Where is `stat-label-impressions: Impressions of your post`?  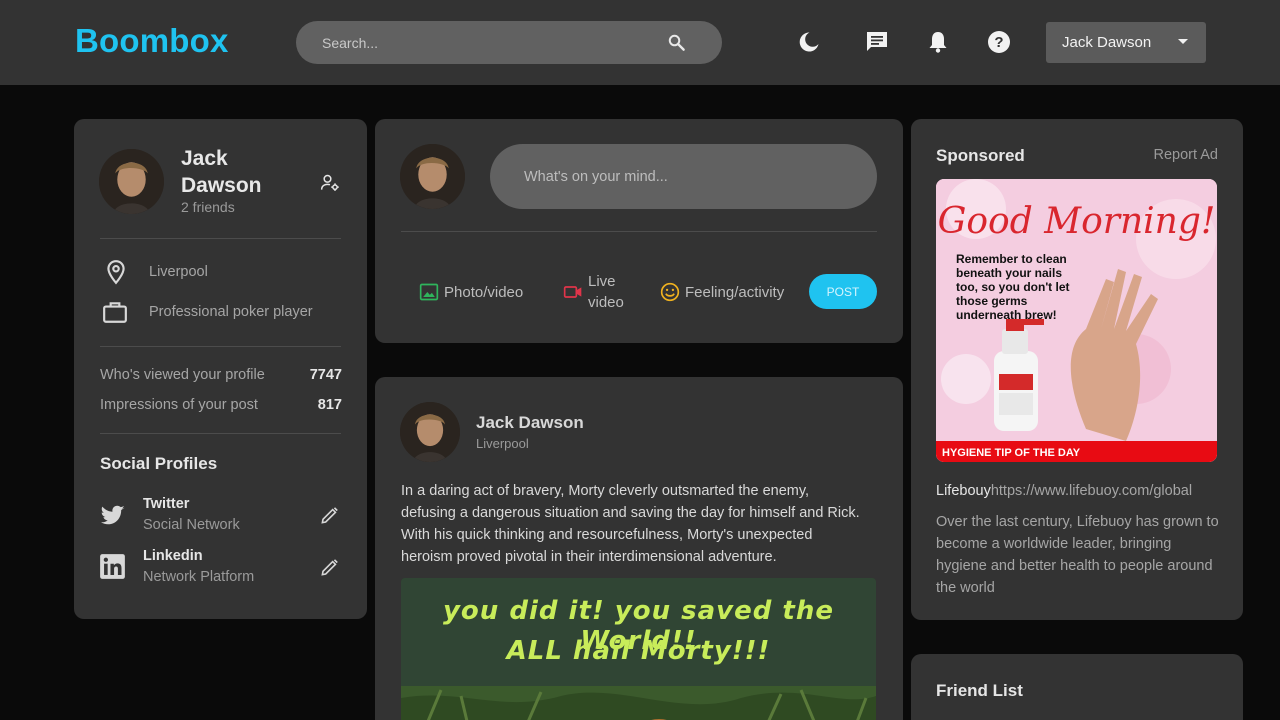
stat-label-impressions: Impressions of your post is located at coordinates (179, 405).